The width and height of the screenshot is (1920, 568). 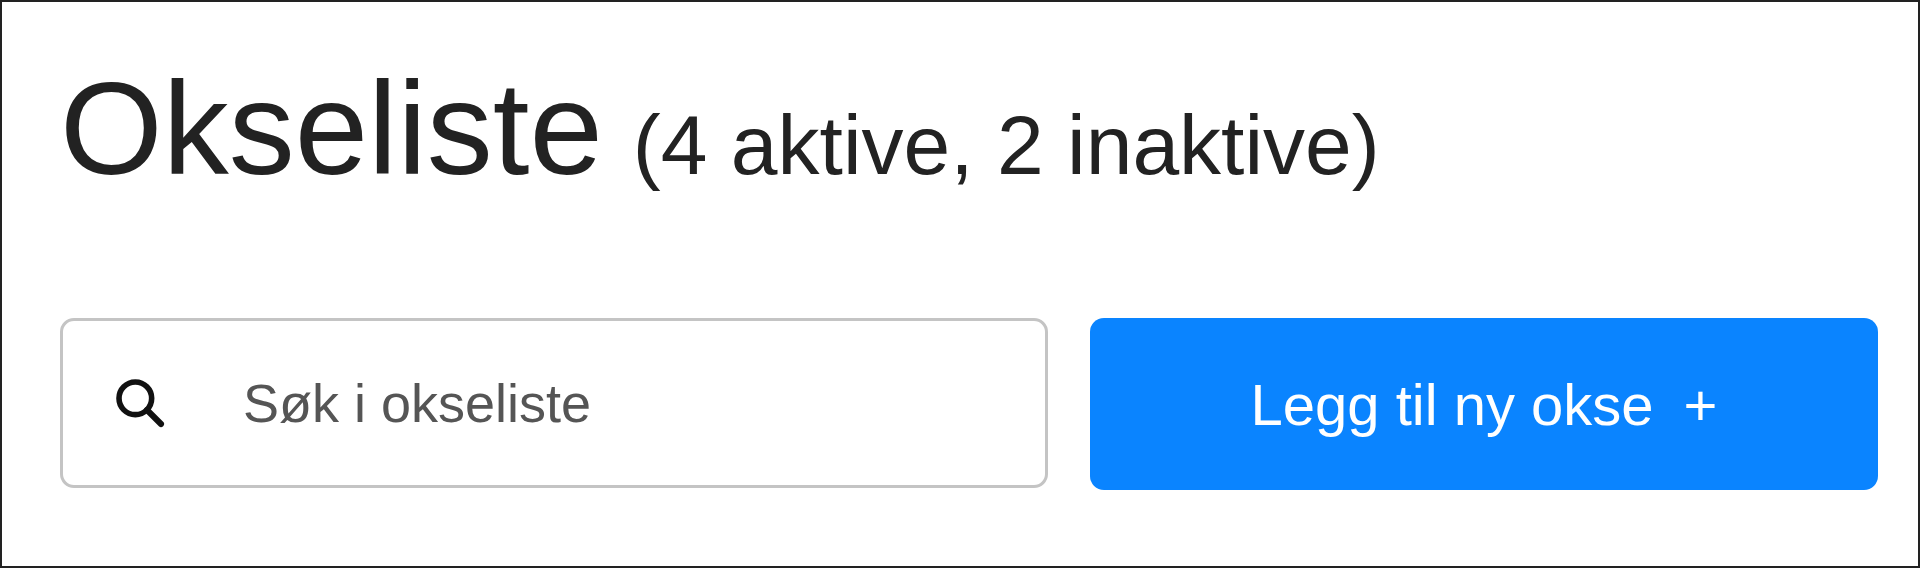 I want to click on add-bull-button: Legg til ny okse +, so click(x=1484, y=404).